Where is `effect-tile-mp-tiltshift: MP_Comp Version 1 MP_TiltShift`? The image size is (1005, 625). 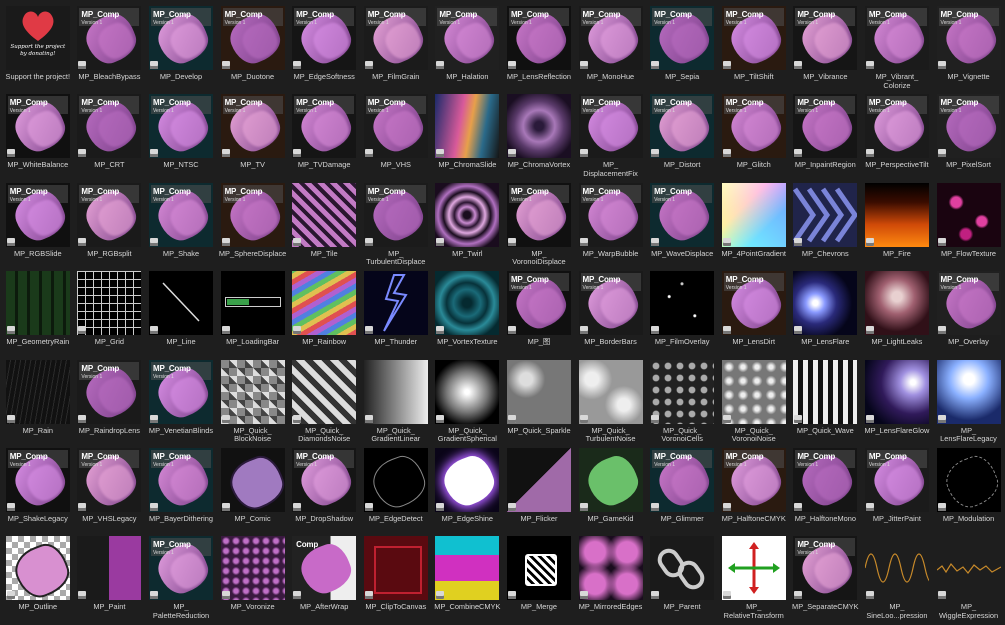 effect-tile-mp-tiltshift: MP_Comp Version 1 MP_TiltShift is located at coordinates (754, 50).